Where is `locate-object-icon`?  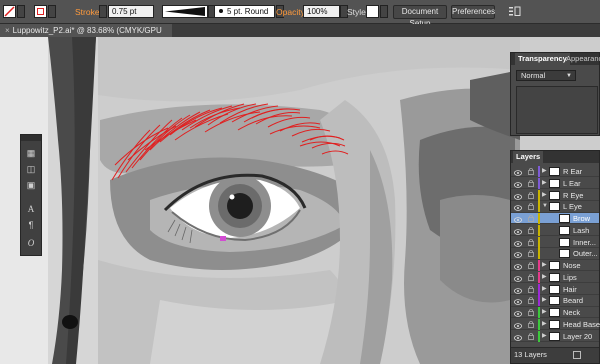 locate-object-icon is located at coordinates (577, 355).